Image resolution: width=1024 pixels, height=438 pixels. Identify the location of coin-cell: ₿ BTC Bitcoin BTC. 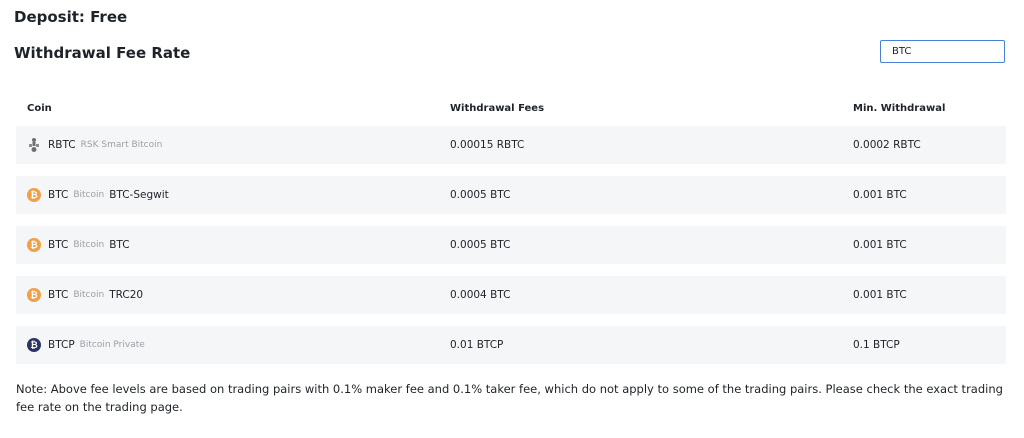
(78, 245).